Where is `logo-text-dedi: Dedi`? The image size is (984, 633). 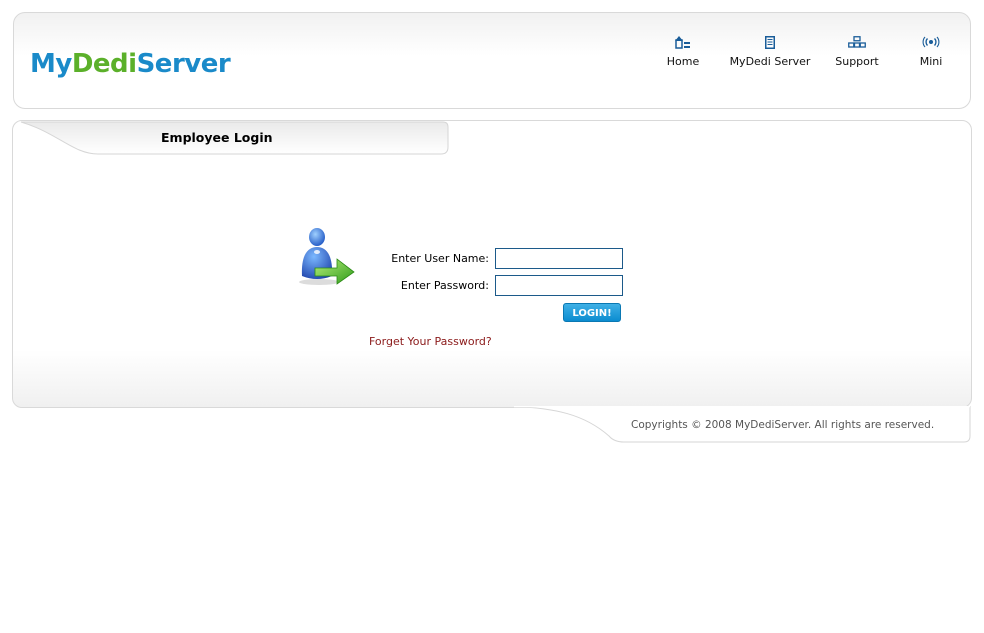 logo-text-dedi: Dedi is located at coordinates (104, 64).